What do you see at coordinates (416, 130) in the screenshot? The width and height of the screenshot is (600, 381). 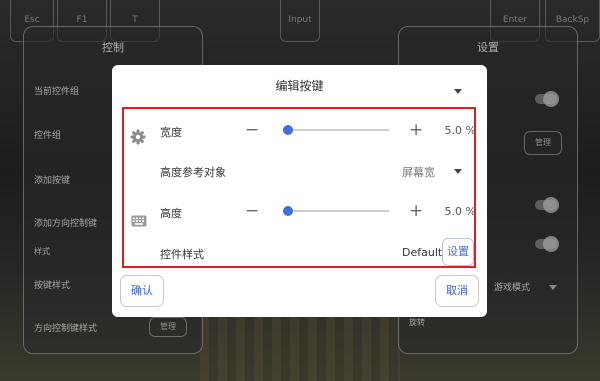 I see `width-plus-button: +` at bounding box center [416, 130].